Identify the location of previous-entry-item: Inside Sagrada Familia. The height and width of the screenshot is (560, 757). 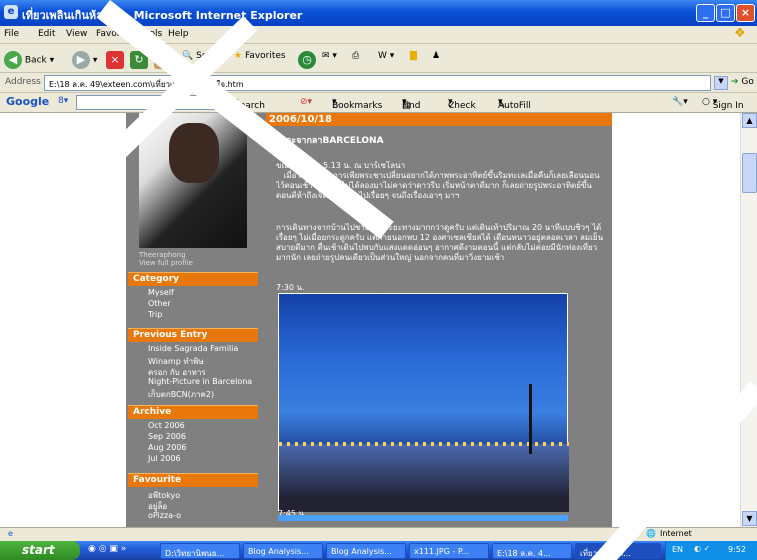
(193, 348).